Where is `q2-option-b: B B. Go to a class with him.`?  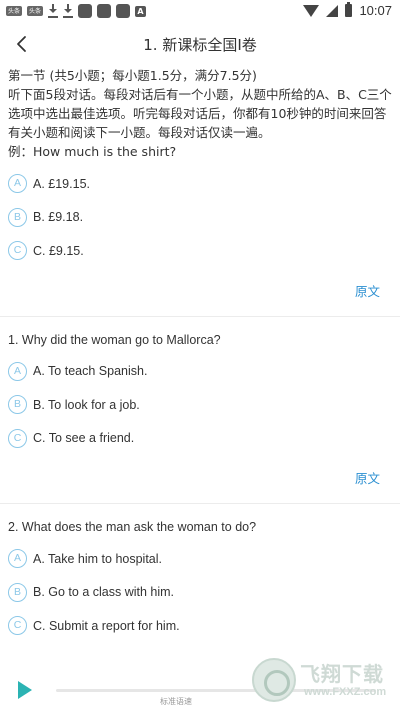
q2-option-b: B B. Go to a class with him. is located at coordinates (200, 593).